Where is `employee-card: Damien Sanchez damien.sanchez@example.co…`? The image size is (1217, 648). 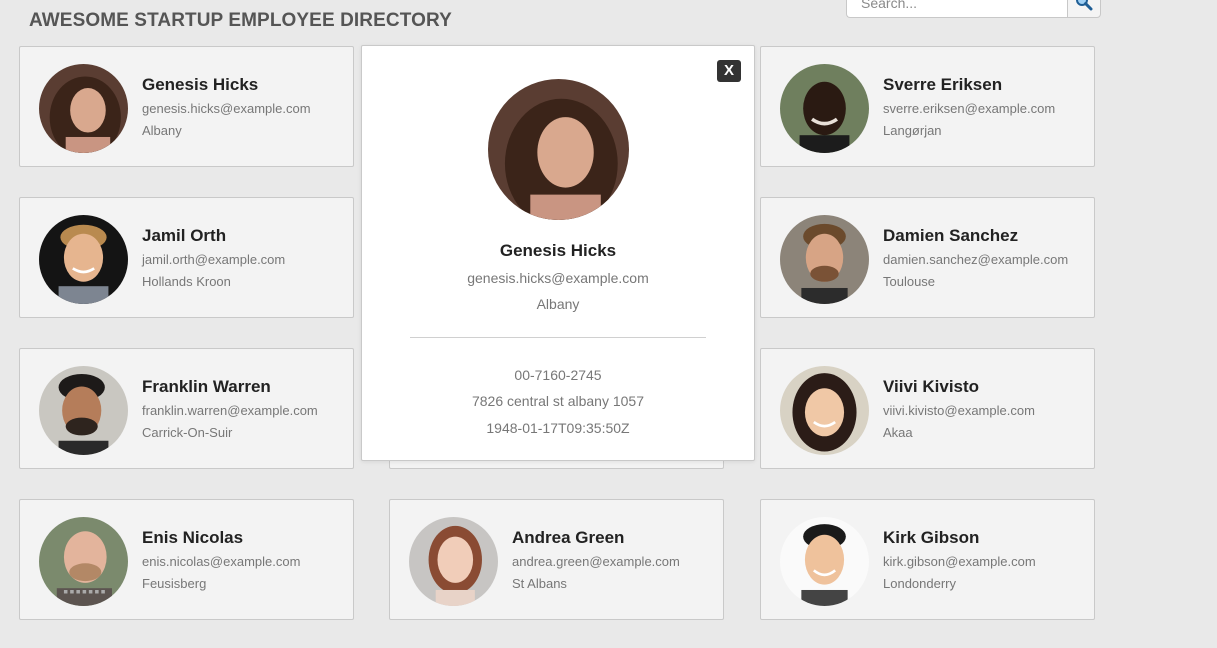 employee-card: Damien Sanchez damien.sanchez@example.co… is located at coordinates (927, 257).